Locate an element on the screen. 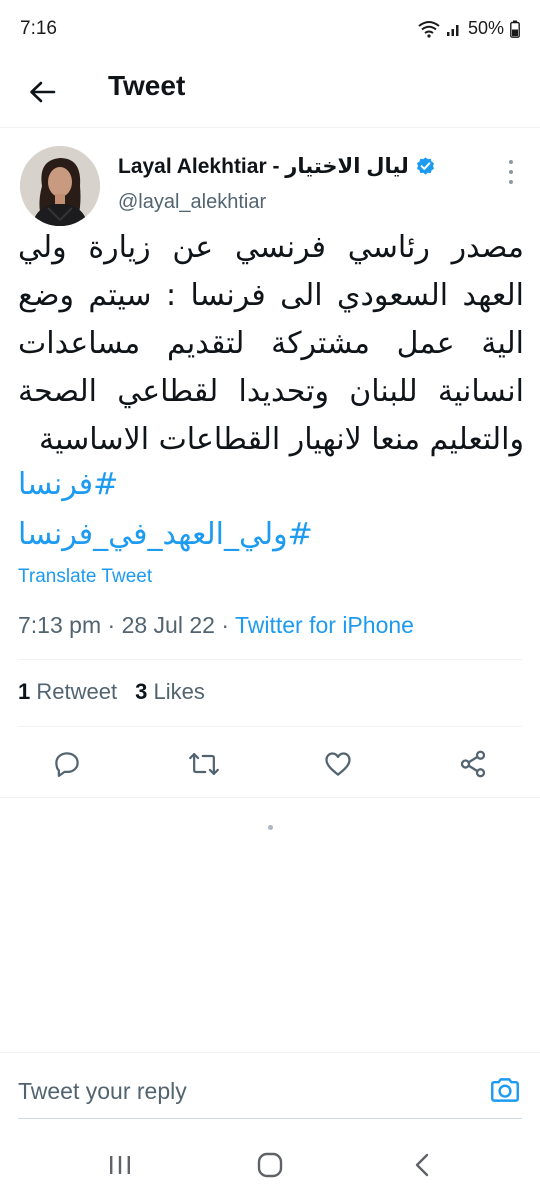  retweets-label: Retweet is located at coordinates (77, 691).